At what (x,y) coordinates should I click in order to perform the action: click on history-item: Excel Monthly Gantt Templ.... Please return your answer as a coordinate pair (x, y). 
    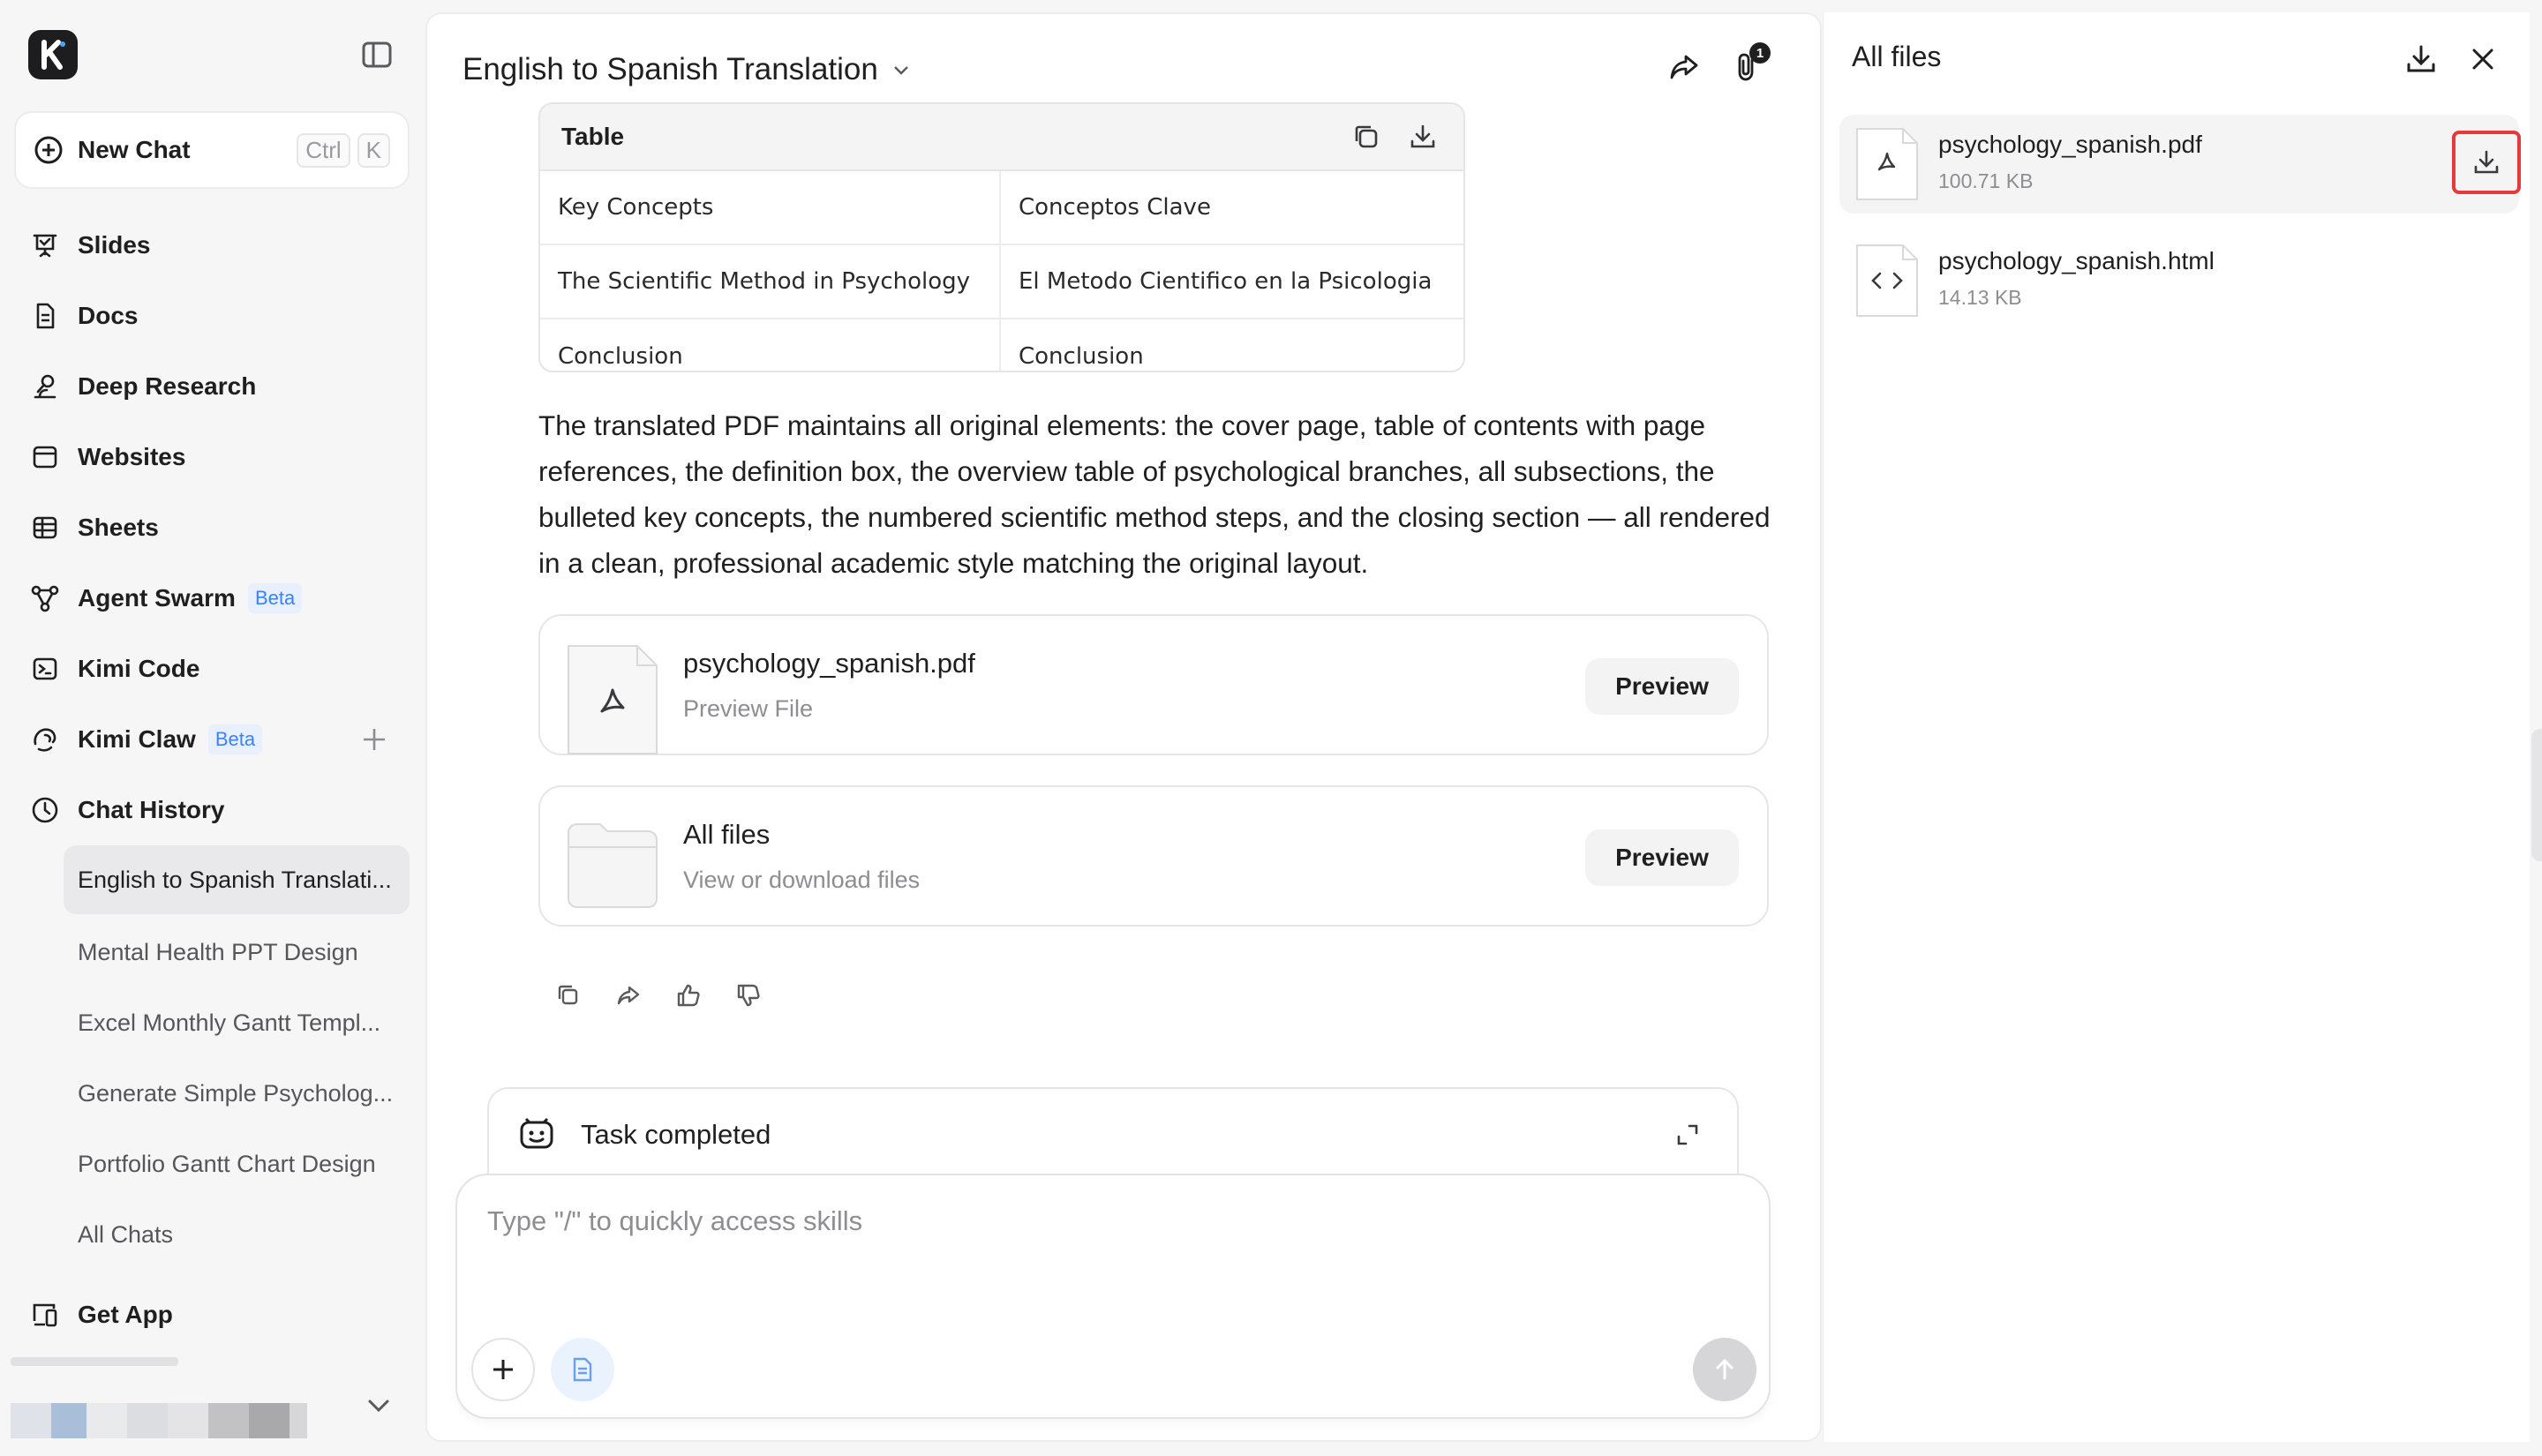
    Looking at the image, I should click on (237, 1022).